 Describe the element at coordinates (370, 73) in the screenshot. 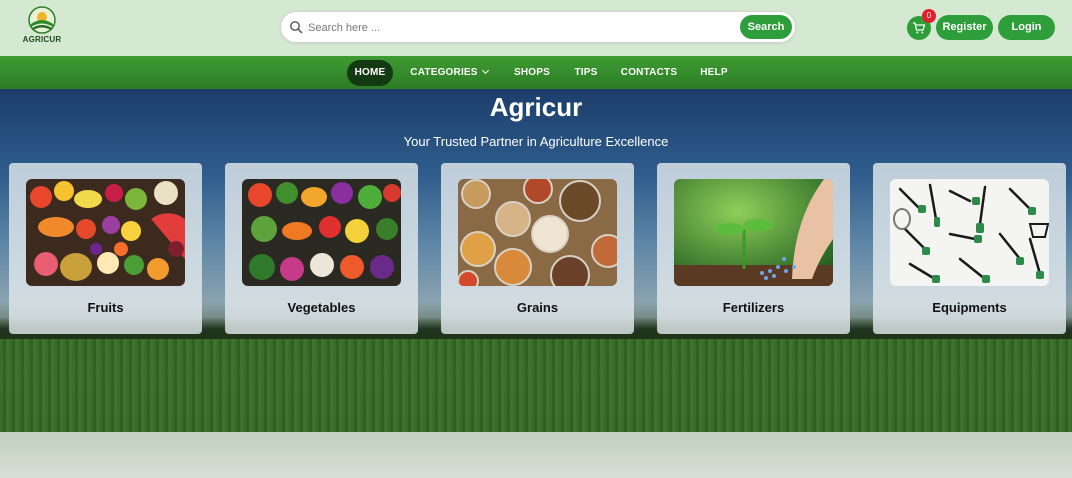

I see `nav-home: HOME` at that location.